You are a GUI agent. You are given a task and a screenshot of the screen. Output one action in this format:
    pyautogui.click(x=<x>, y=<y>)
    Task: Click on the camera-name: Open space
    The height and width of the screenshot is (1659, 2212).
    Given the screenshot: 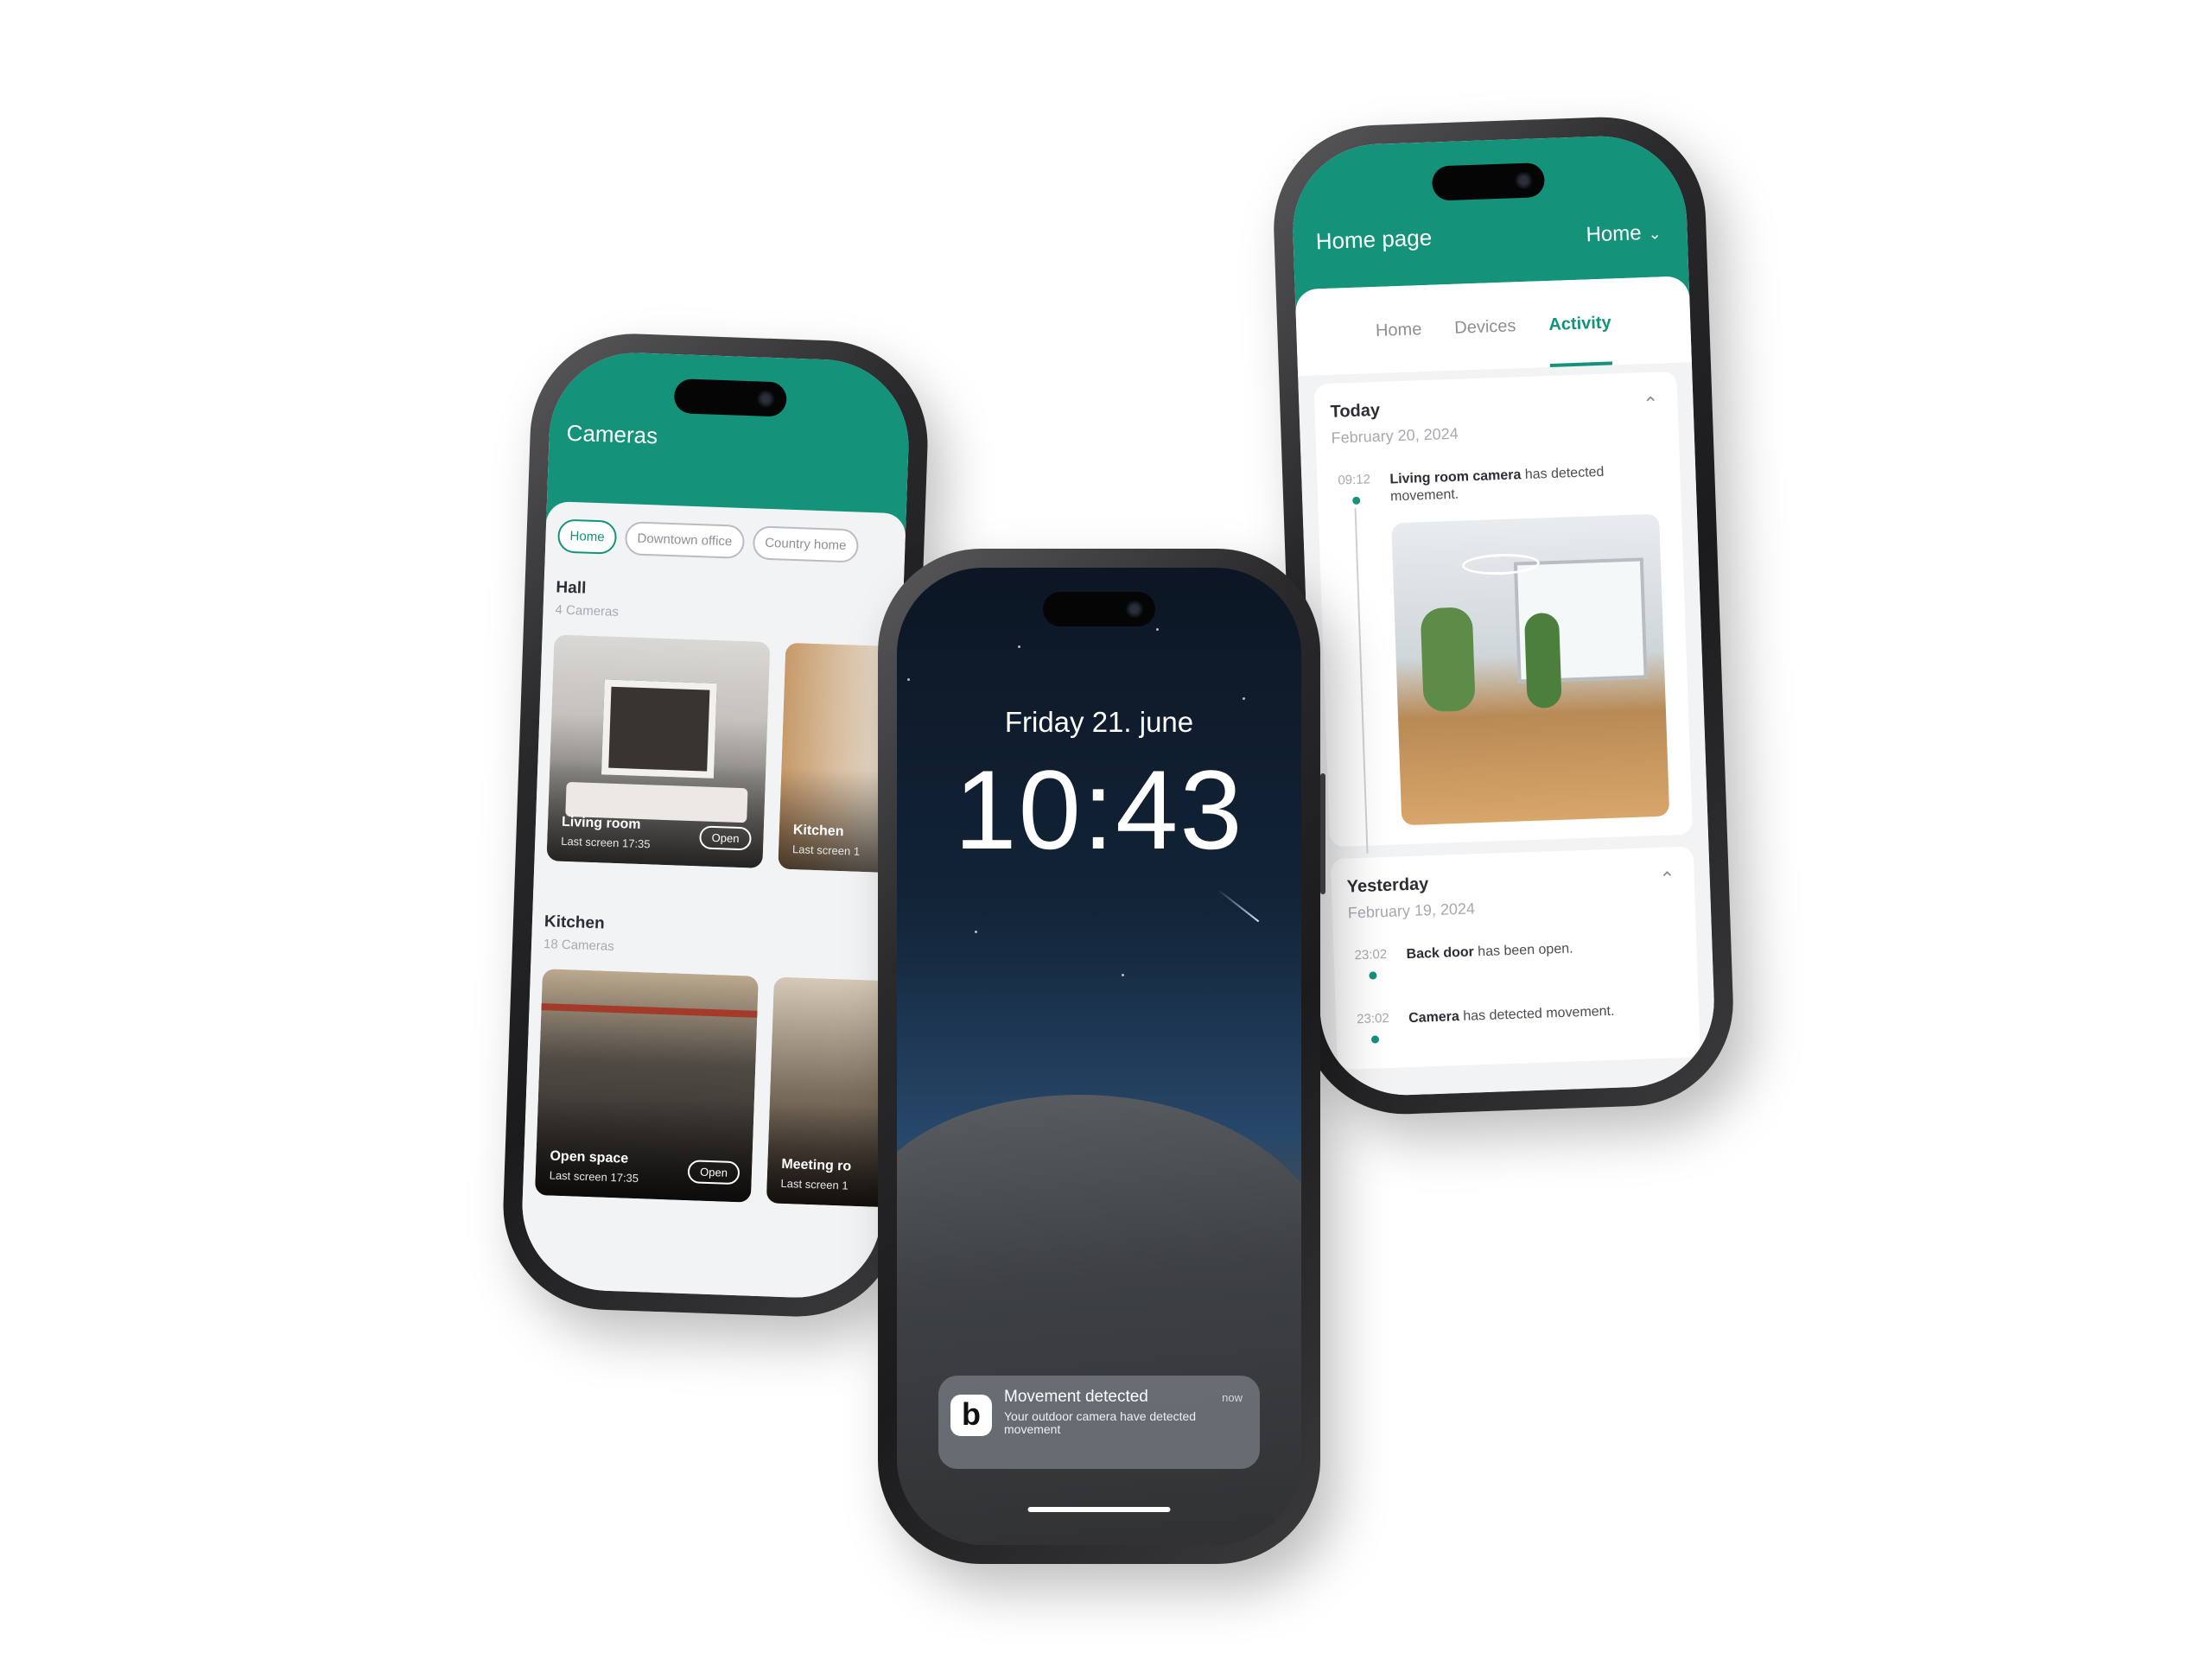 What is the action you would take?
    pyautogui.click(x=589, y=1157)
    